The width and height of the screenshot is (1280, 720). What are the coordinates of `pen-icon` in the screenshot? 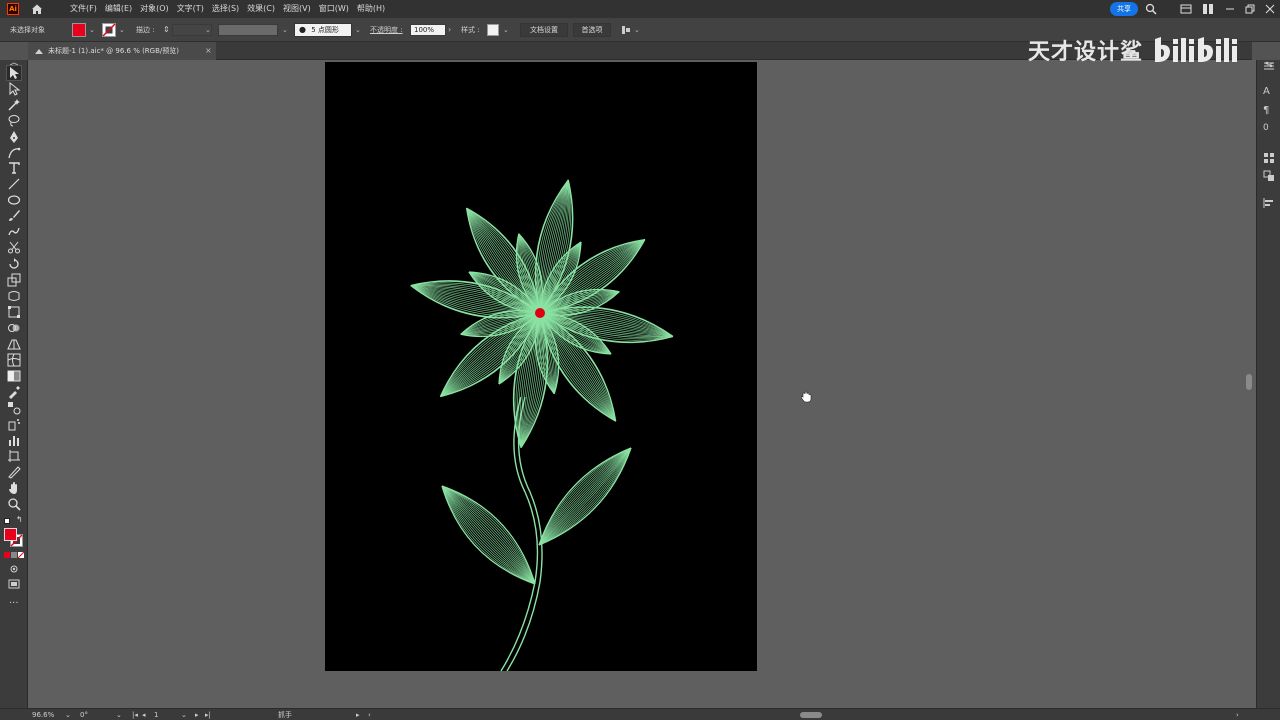 It's located at (14, 137).